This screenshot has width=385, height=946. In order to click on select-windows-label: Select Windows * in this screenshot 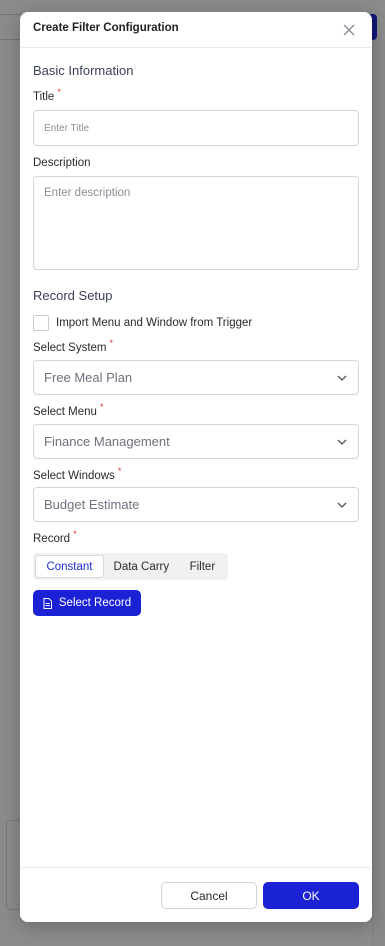, I will do `click(77, 474)`.